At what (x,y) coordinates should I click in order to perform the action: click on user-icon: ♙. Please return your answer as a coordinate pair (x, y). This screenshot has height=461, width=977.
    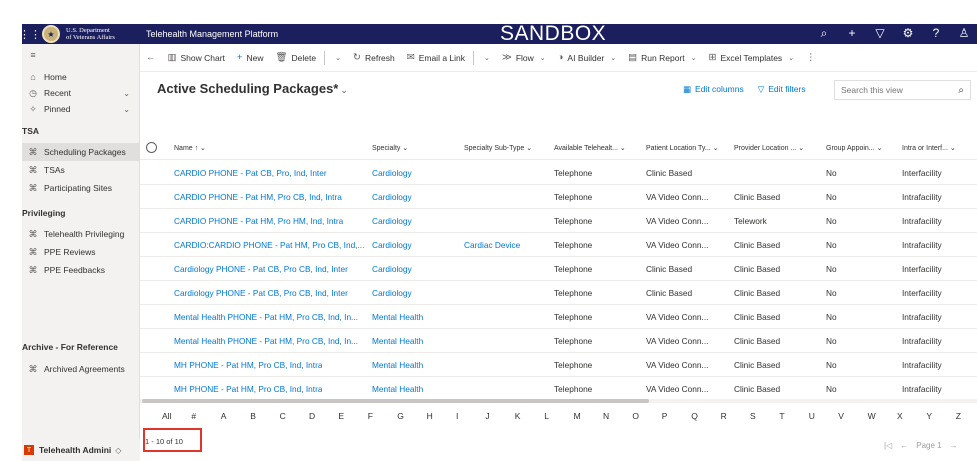
    Looking at the image, I should click on (964, 33).